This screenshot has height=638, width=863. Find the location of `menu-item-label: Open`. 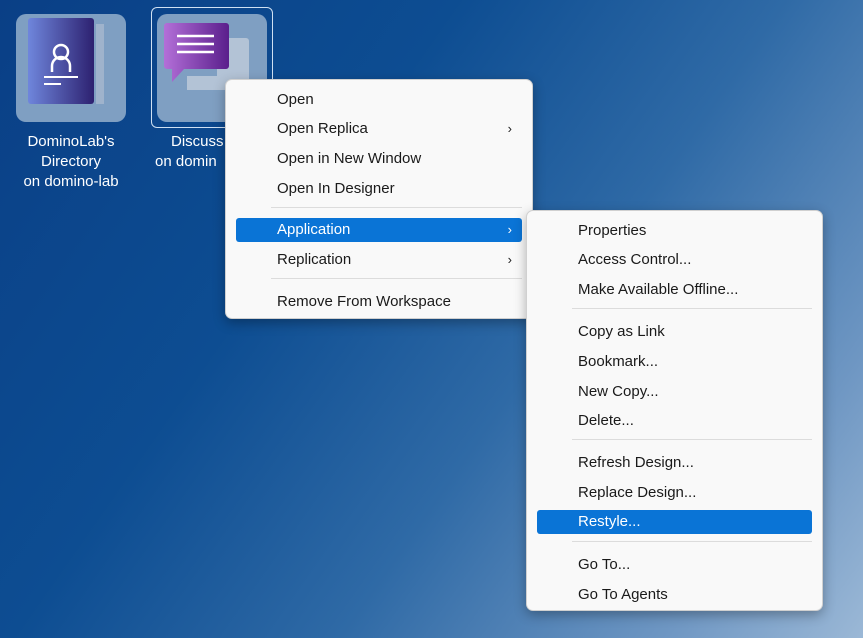

menu-item-label: Open is located at coordinates (295, 99).